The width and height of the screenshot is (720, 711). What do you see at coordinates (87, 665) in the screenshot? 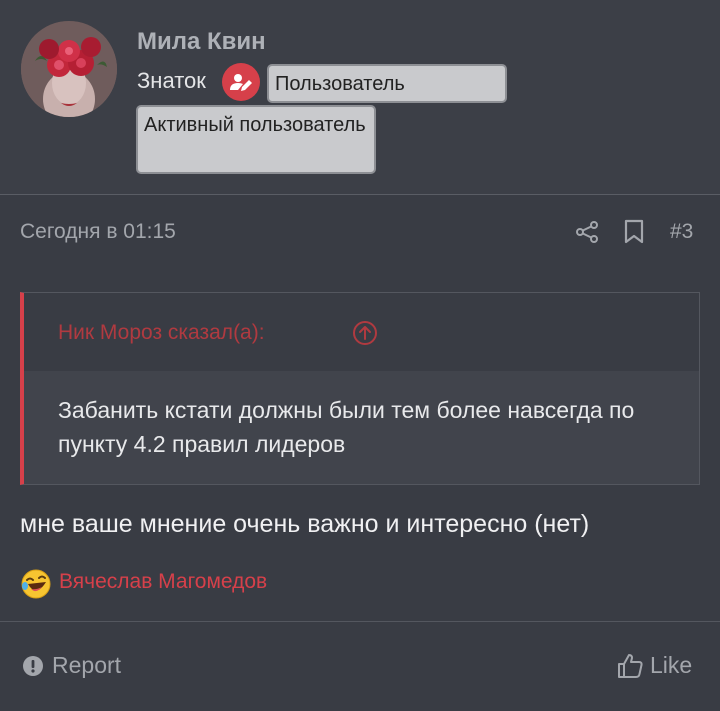
I see `report-label: Report` at bounding box center [87, 665].